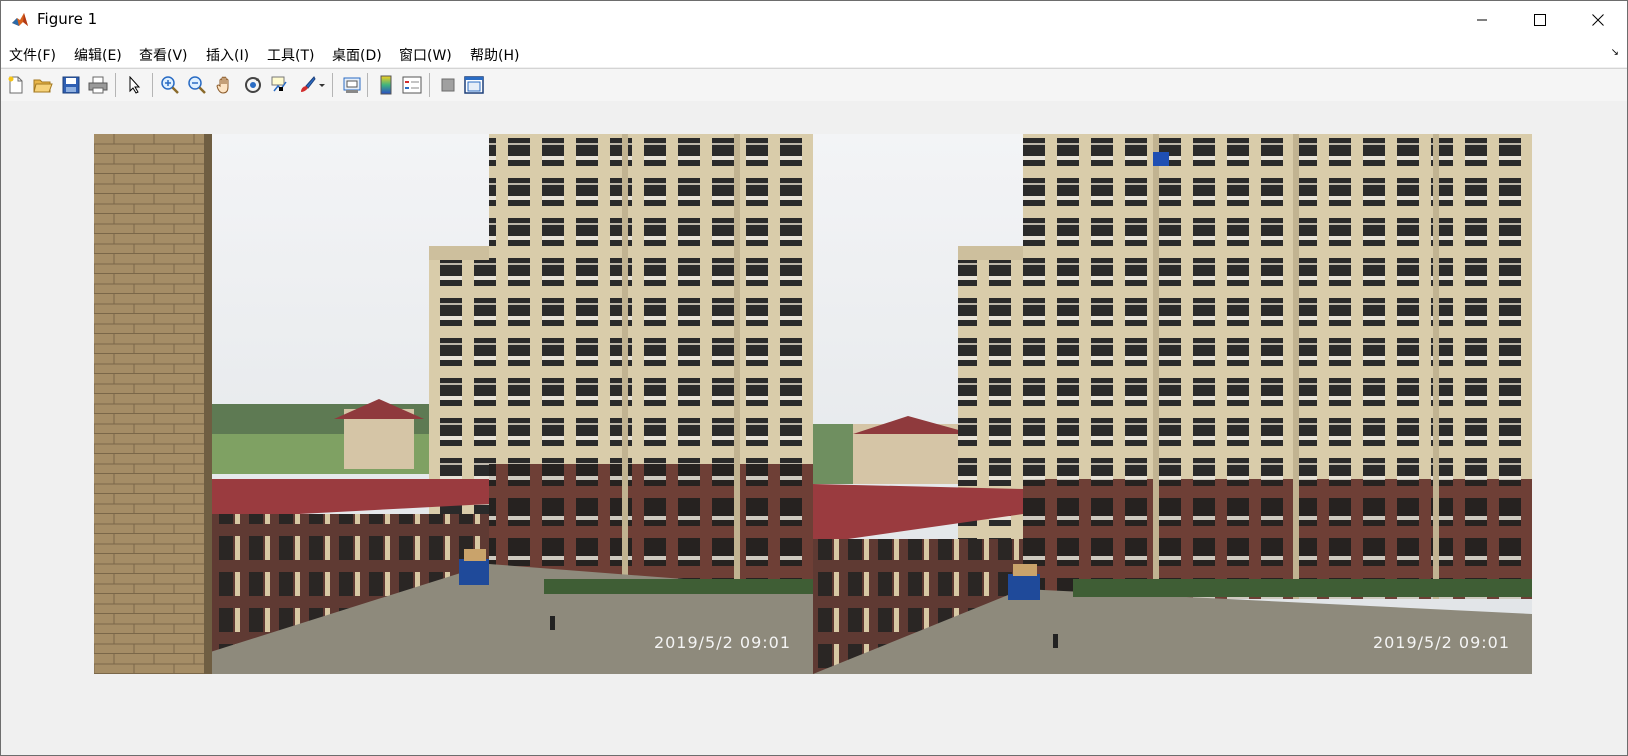 The width and height of the screenshot is (1628, 756). Describe the element at coordinates (425, 55) in the screenshot. I see `menu-window: 窗口(W)` at that location.